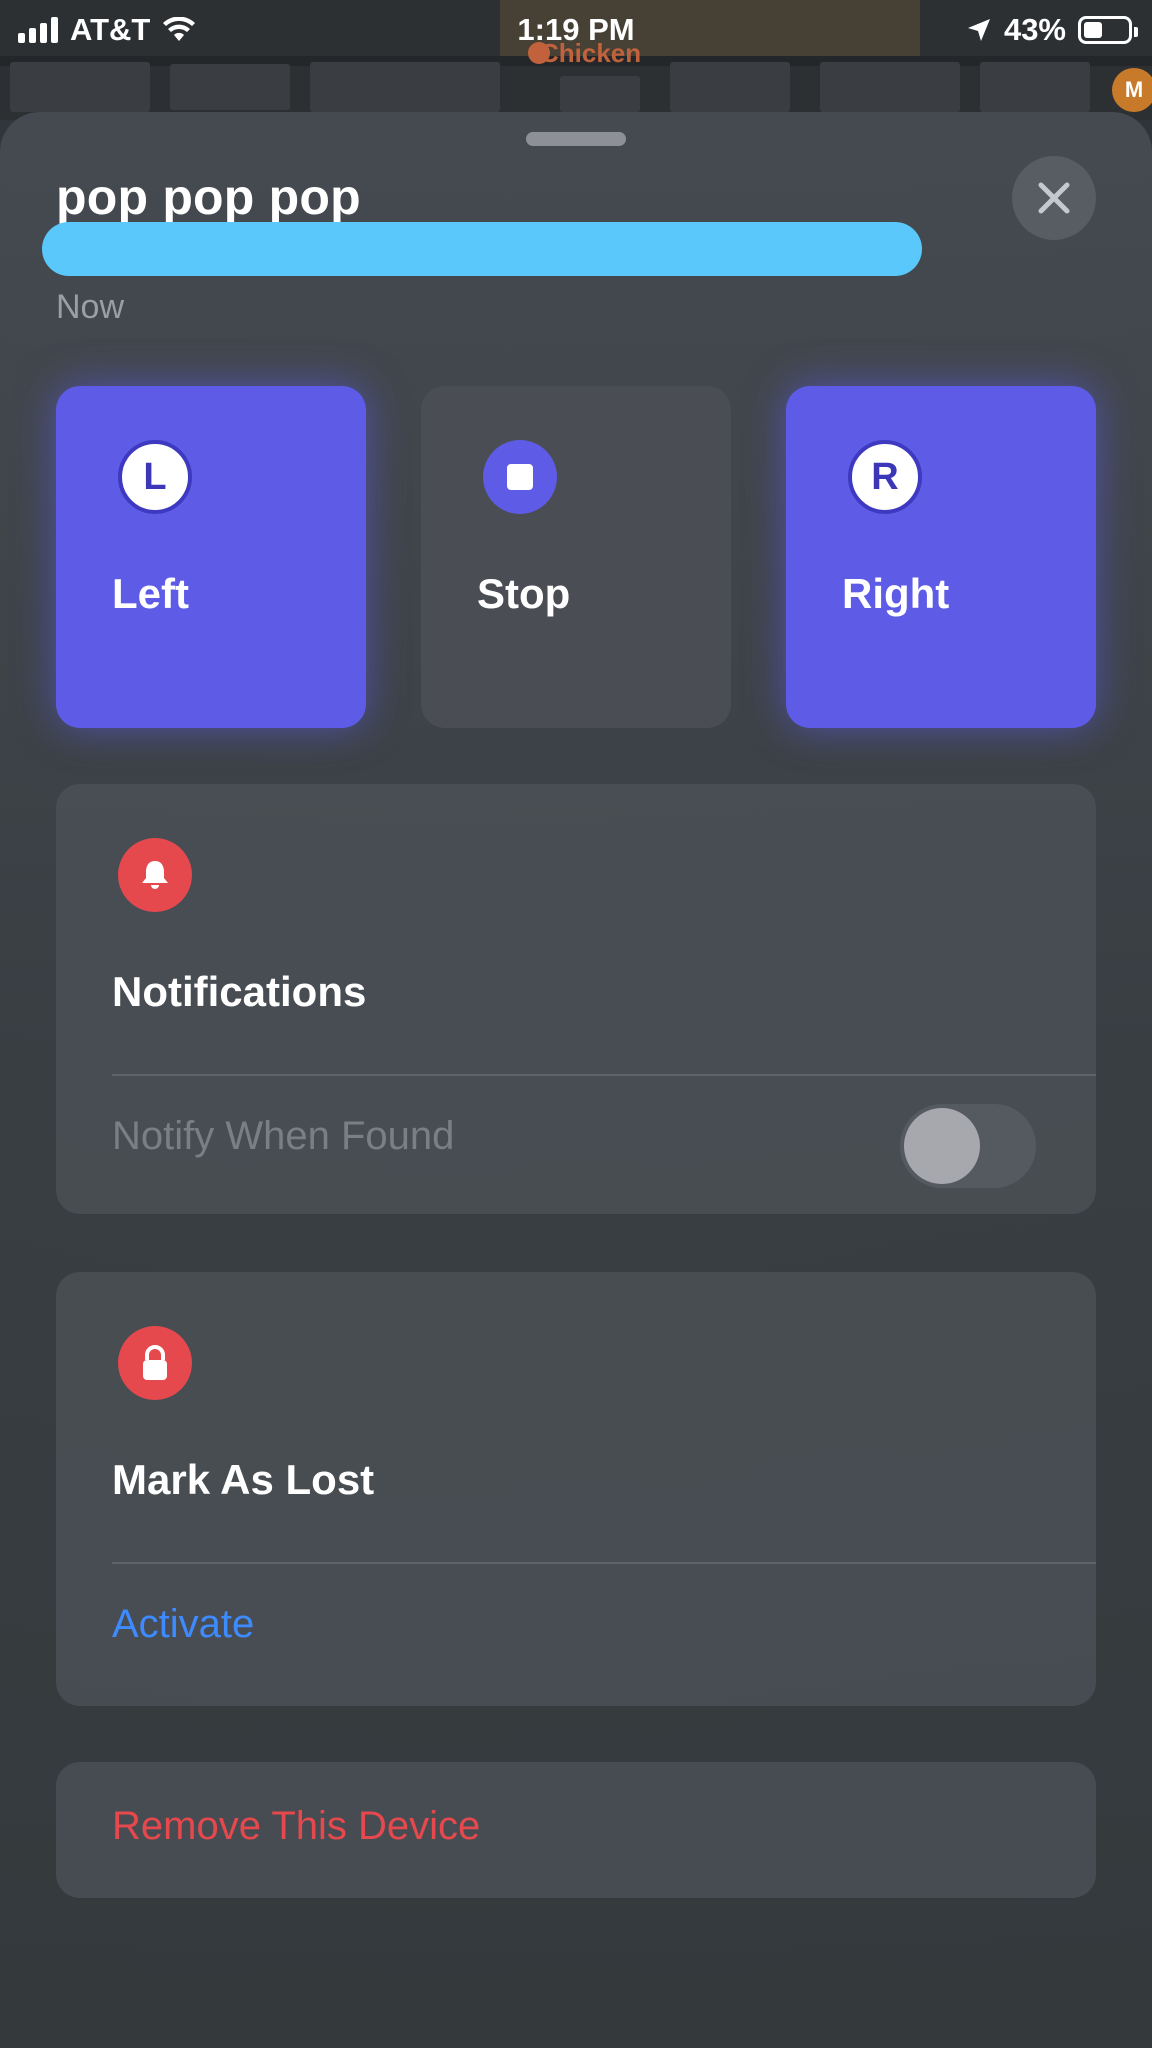  Describe the element at coordinates (183, 1624) in the screenshot. I see `activate-link: Activate` at that location.